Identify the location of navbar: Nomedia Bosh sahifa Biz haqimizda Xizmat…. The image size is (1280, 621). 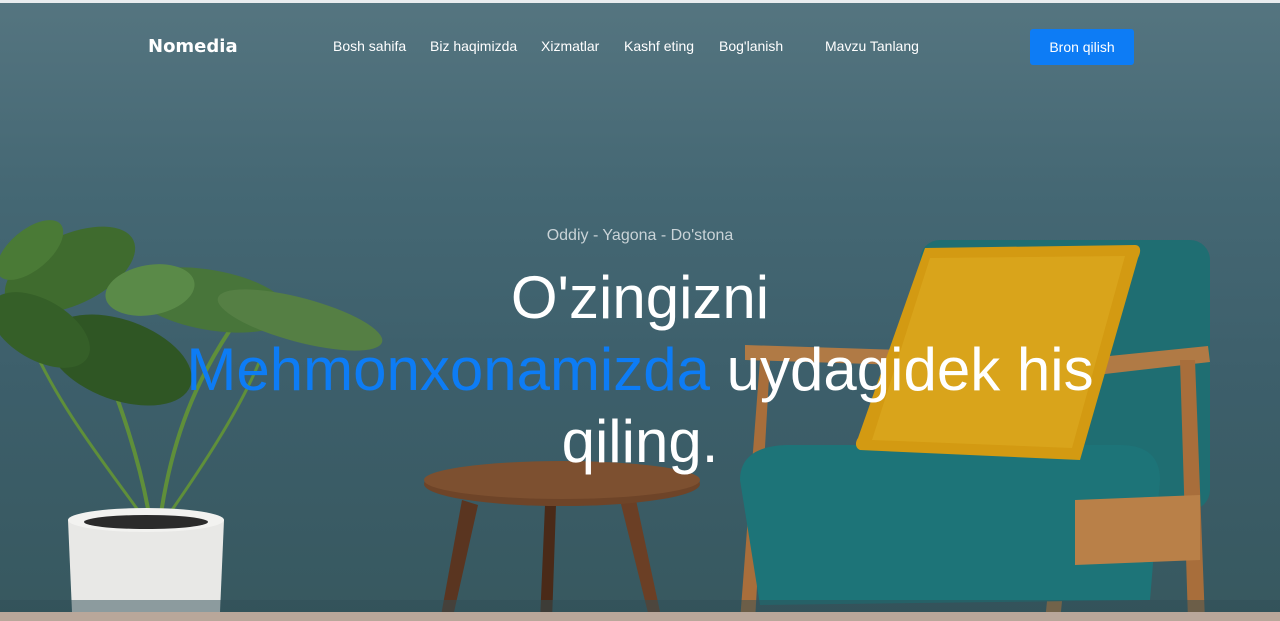
(640, 46).